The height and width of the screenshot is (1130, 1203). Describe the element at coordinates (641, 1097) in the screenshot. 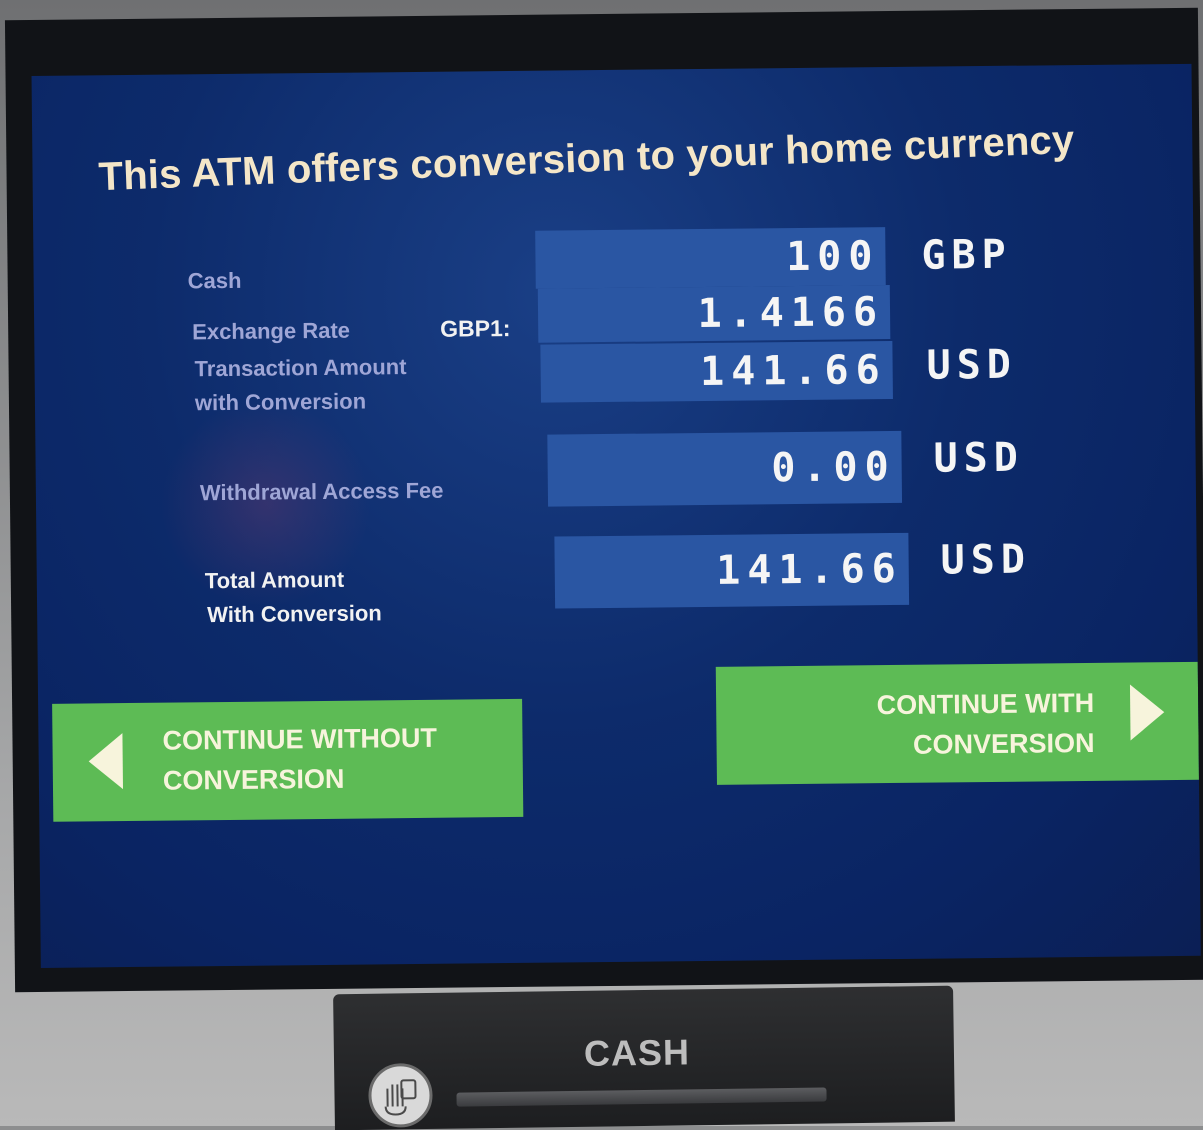

I see `cash-slot` at that location.